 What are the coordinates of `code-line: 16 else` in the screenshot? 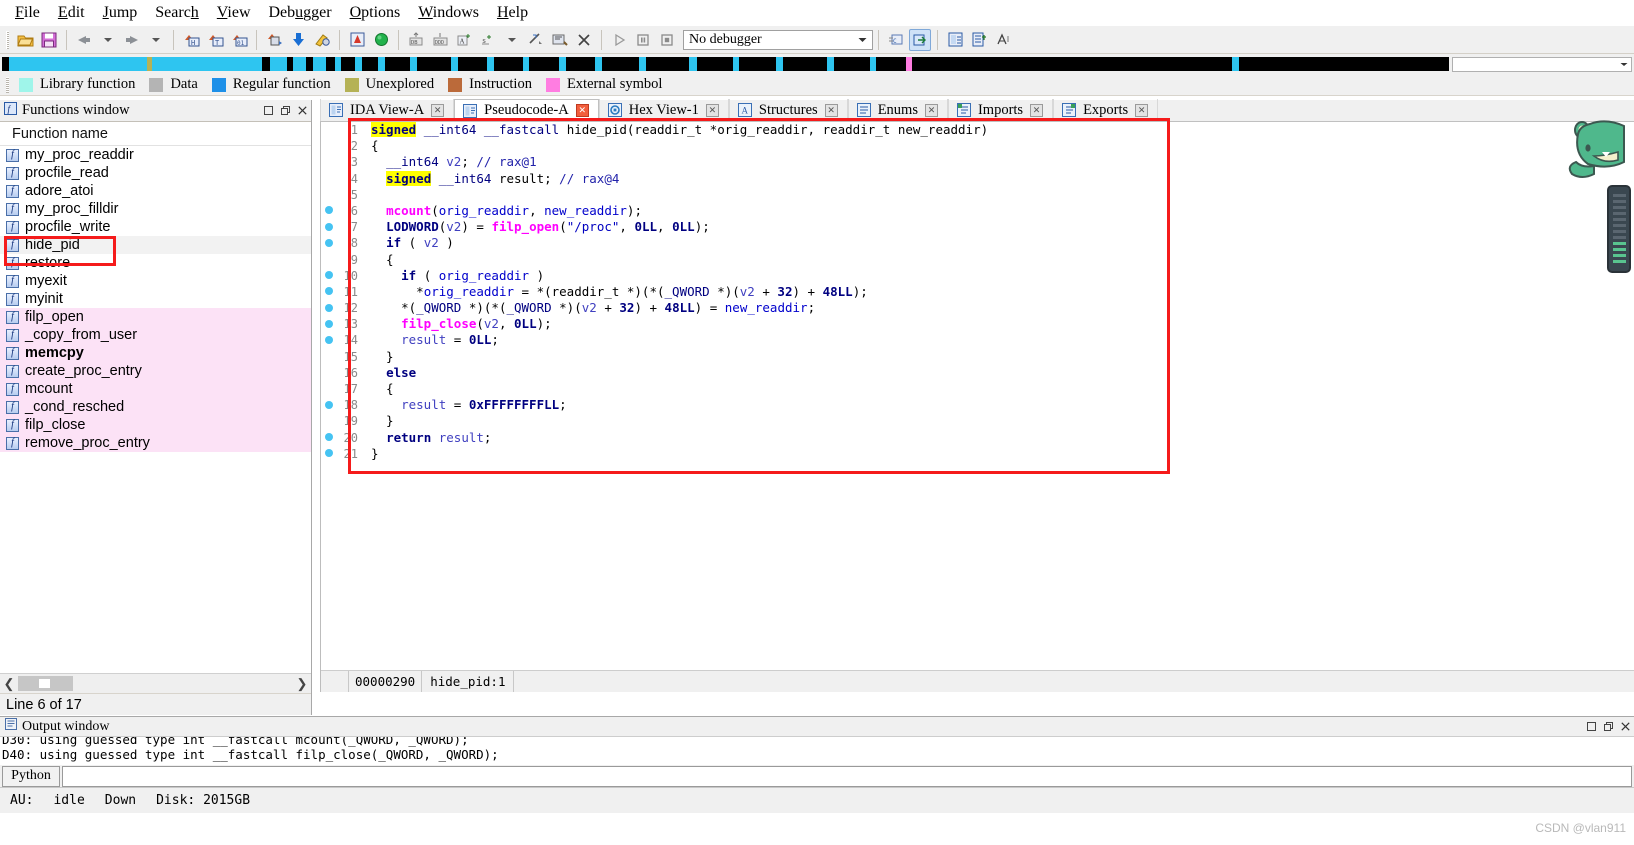 It's located at (977, 373).